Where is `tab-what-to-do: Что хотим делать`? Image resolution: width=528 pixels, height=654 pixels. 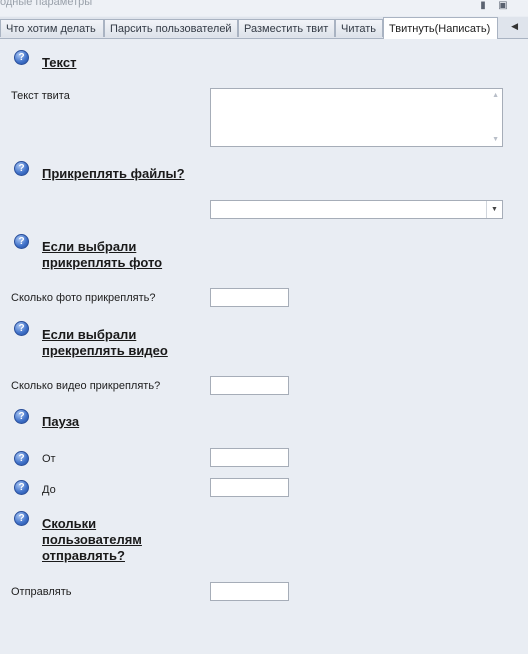 tab-what-to-do: Что хотим делать is located at coordinates (52, 28).